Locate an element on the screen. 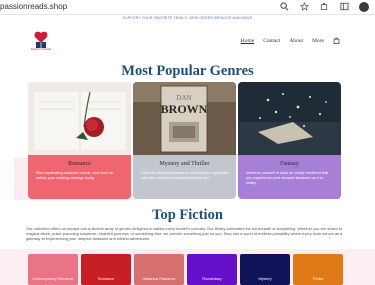 Image resolution: width=375 pixels, height=285 pixels. tile-label: Romance is located at coordinates (106, 279).